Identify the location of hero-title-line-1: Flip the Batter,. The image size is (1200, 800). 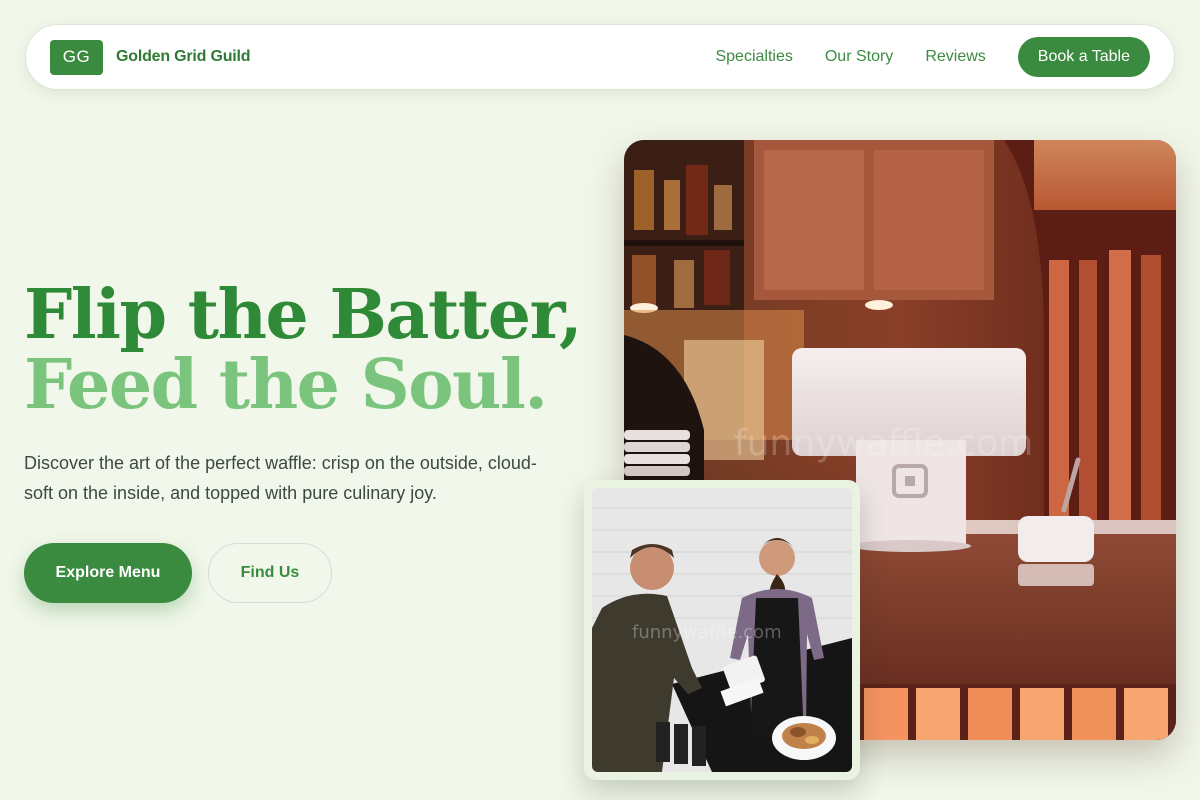
(303, 315).